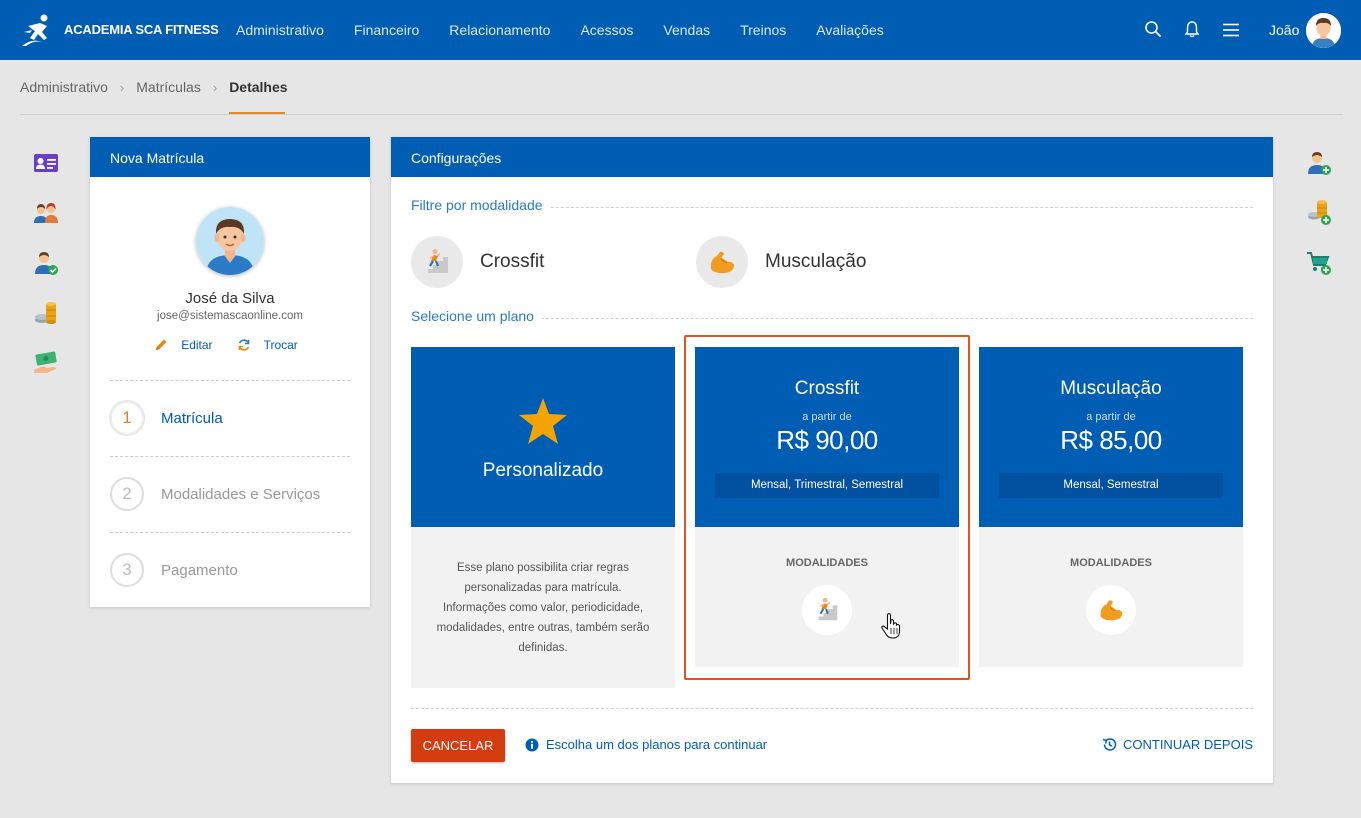  Describe the element at coordinates (168, 87) in the screenshot. I see `breadcrumb-matriculas: Matrículas` at that location.